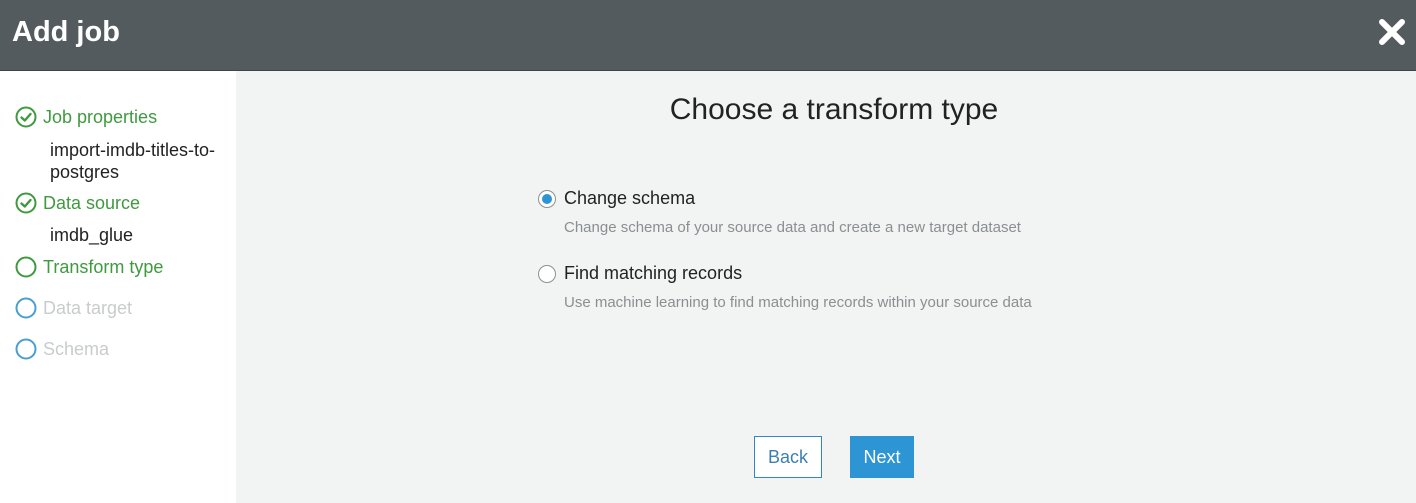 The width and height of the screenshot is (1416, 503). I want to click on close-button, so click(1392, 32).